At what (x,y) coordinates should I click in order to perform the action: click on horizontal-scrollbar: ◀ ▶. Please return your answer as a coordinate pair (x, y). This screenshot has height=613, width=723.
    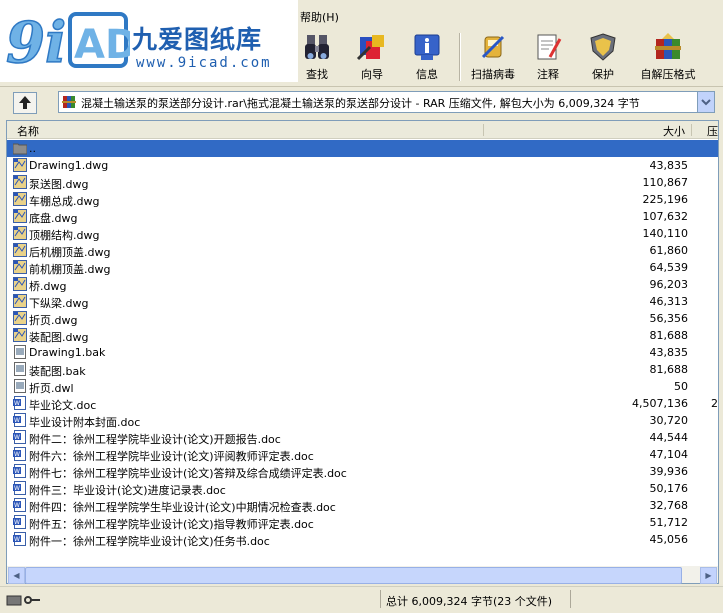
    Looking at the image, I should click on (362, 575).